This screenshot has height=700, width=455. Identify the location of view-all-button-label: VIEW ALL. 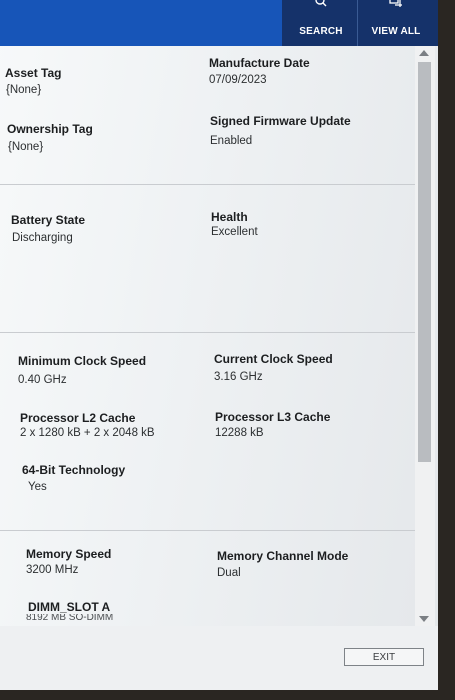
(396, 31).